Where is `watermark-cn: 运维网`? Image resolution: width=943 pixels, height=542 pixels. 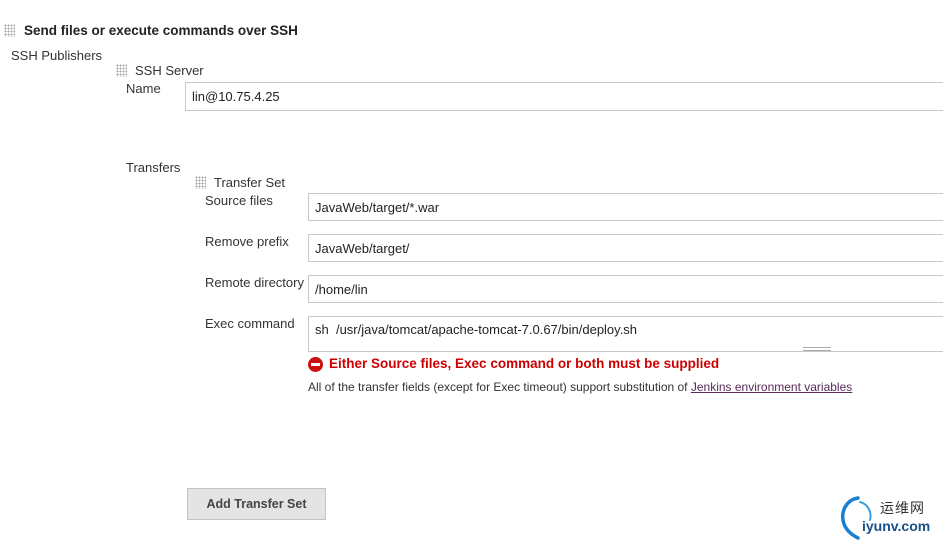 watermark-cn: 运维网 is located at coordinates (902, 508).